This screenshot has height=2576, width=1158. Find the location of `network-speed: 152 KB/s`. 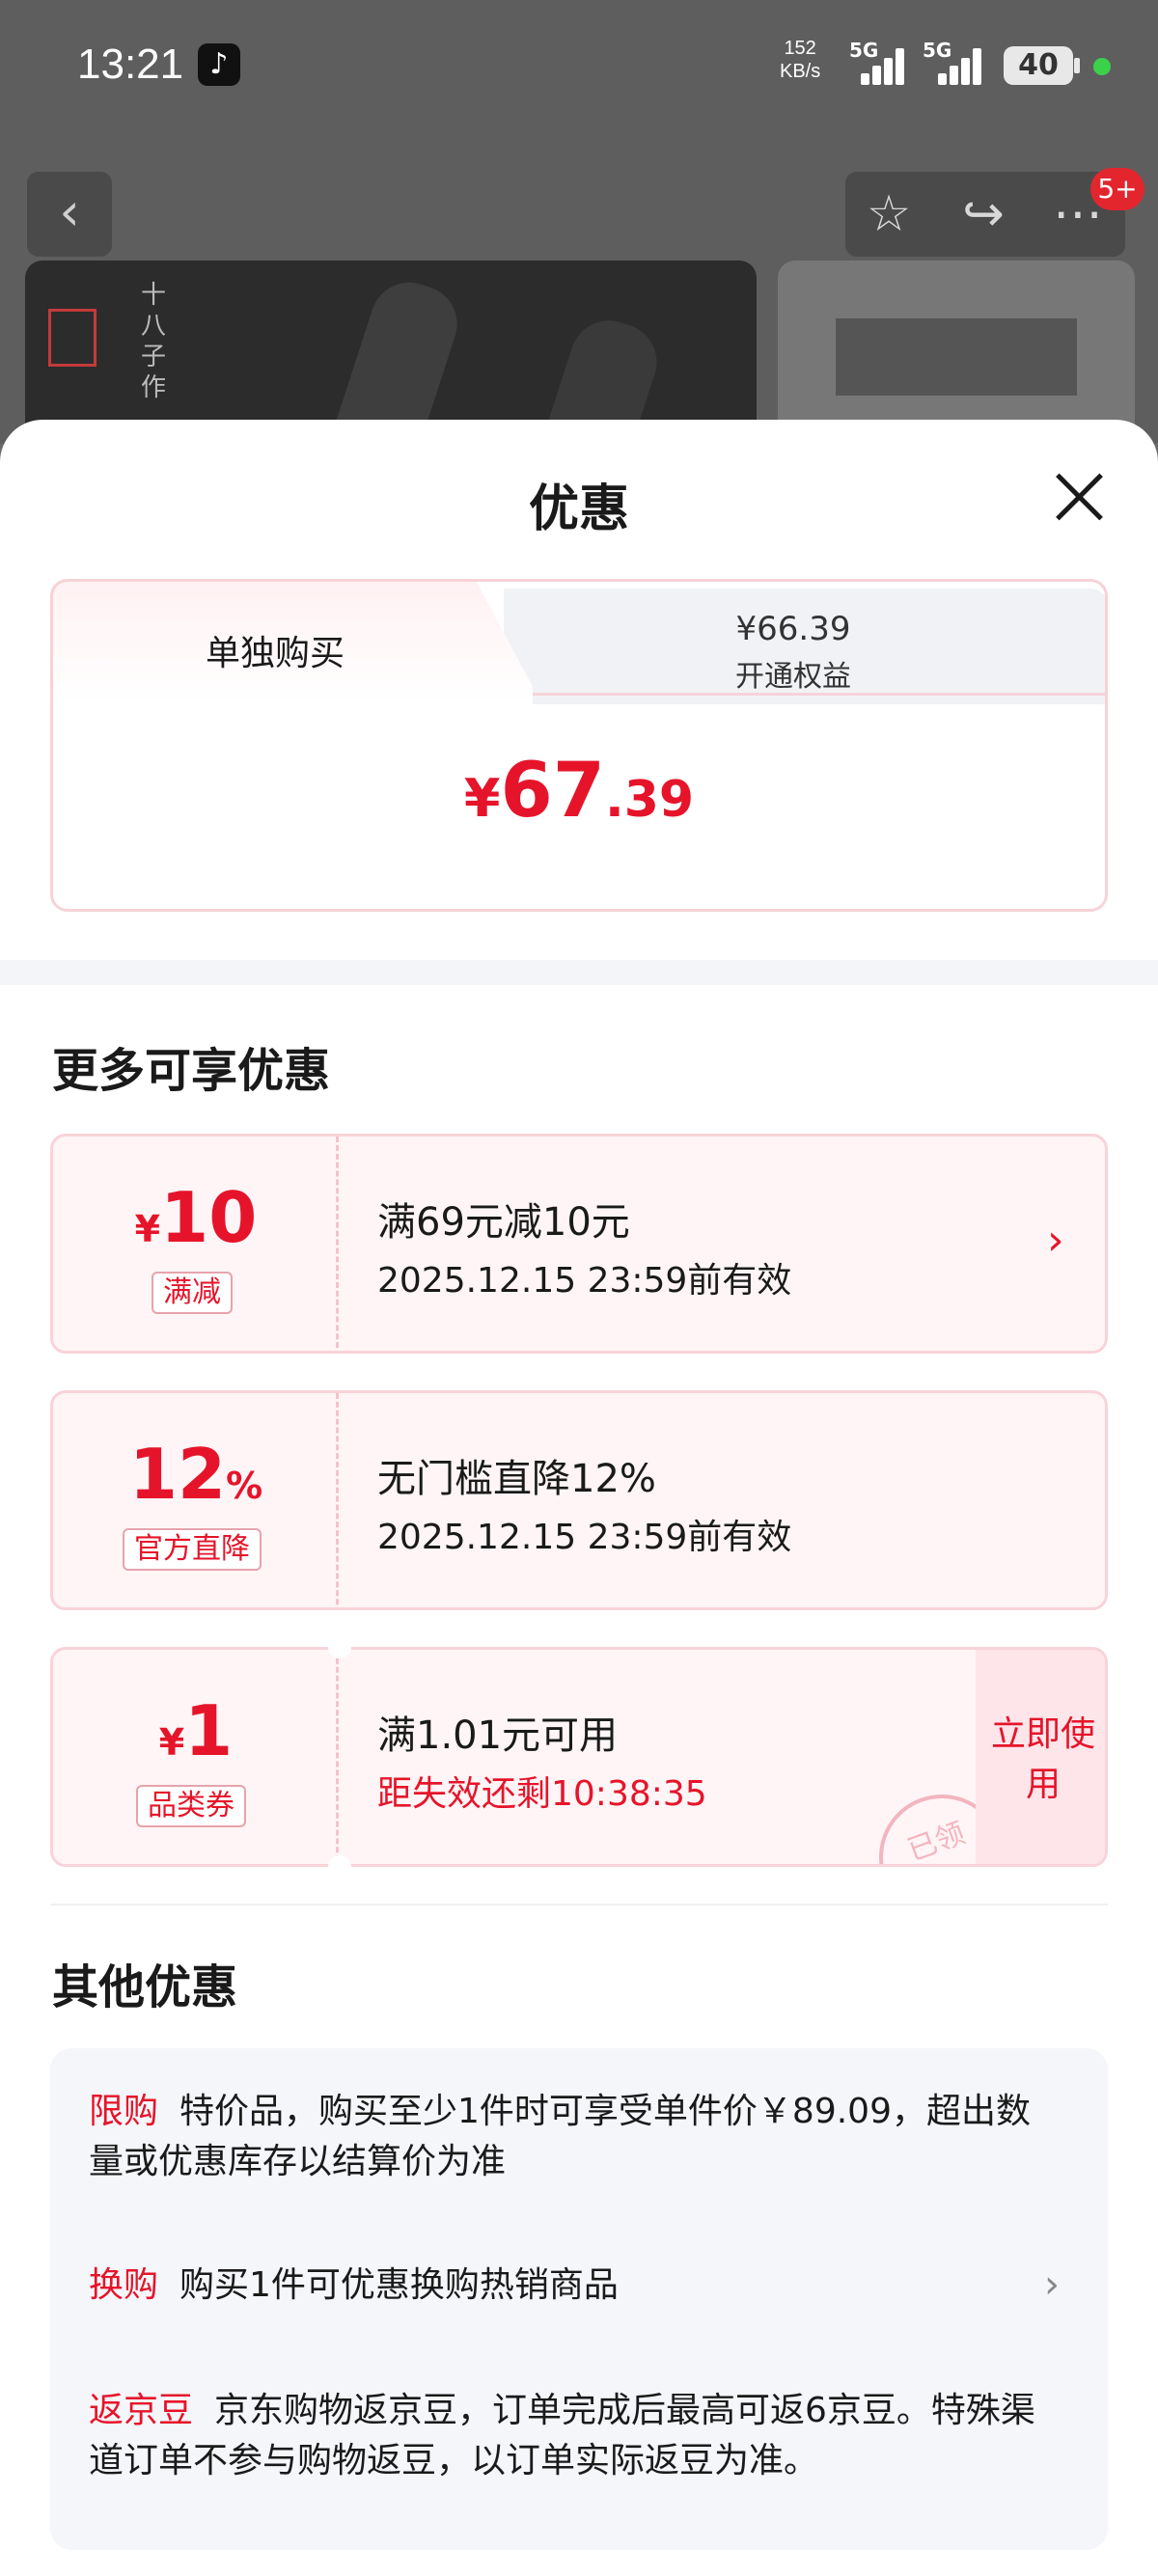

network-speed: 152 KB/s is located at coordinates (800, 60).